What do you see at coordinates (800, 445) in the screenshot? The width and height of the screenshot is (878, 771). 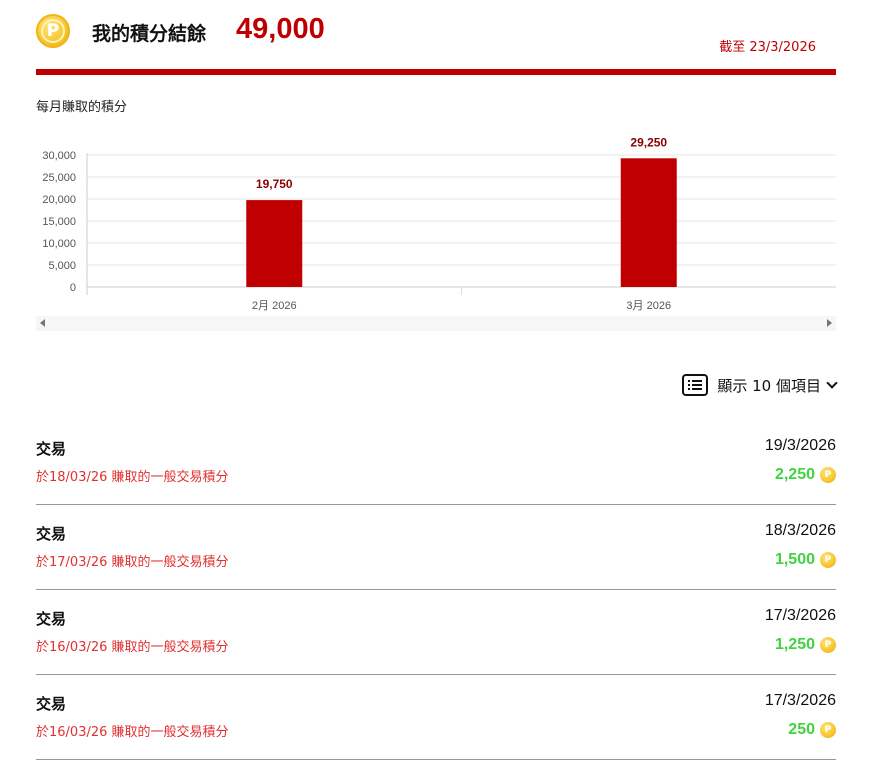 I see `transaction-date: 19/3/2026` at bounding box center [800, 445].